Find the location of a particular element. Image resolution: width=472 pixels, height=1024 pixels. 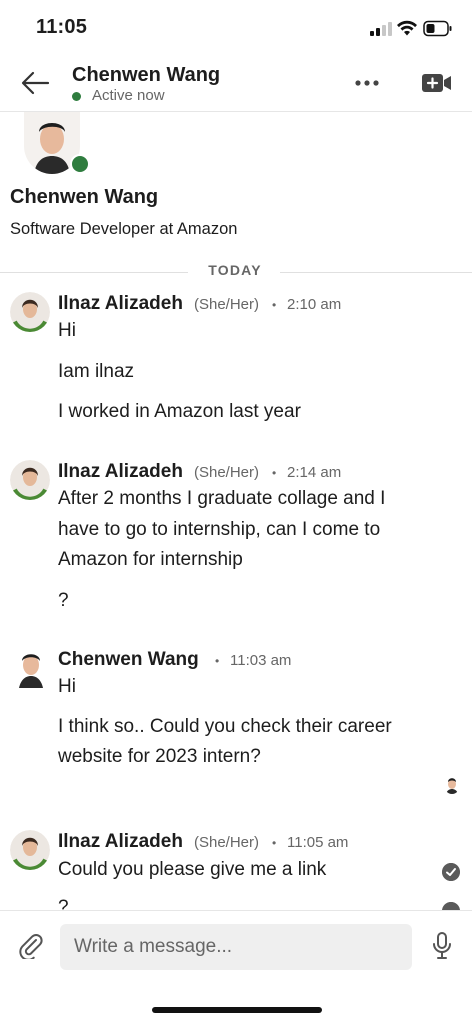

message-composer is located at coordinates (236, 967).